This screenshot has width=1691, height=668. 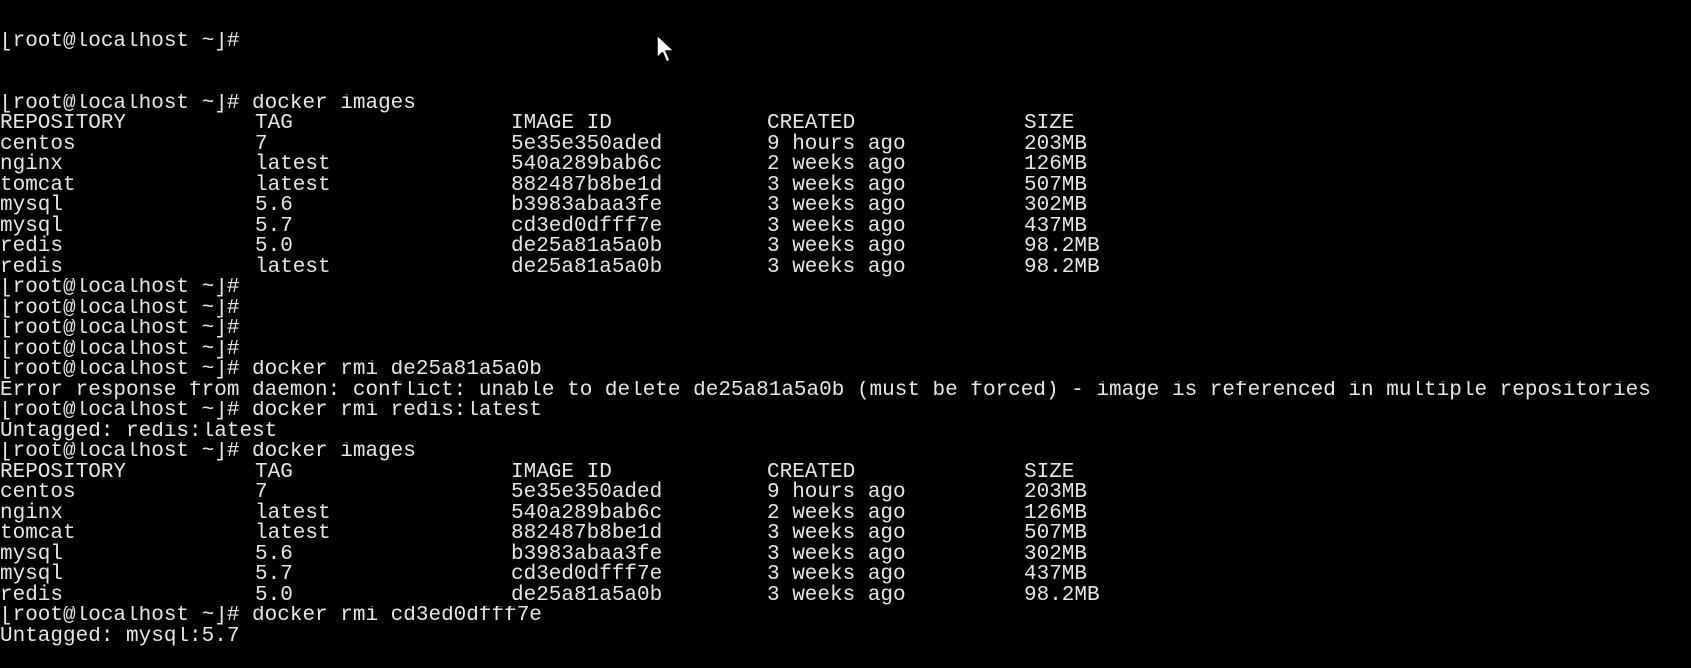 What do you see at coordinates (334, 452) in the screenshot?
I see `shell-command: docker images` at bounding box center [334, 452].